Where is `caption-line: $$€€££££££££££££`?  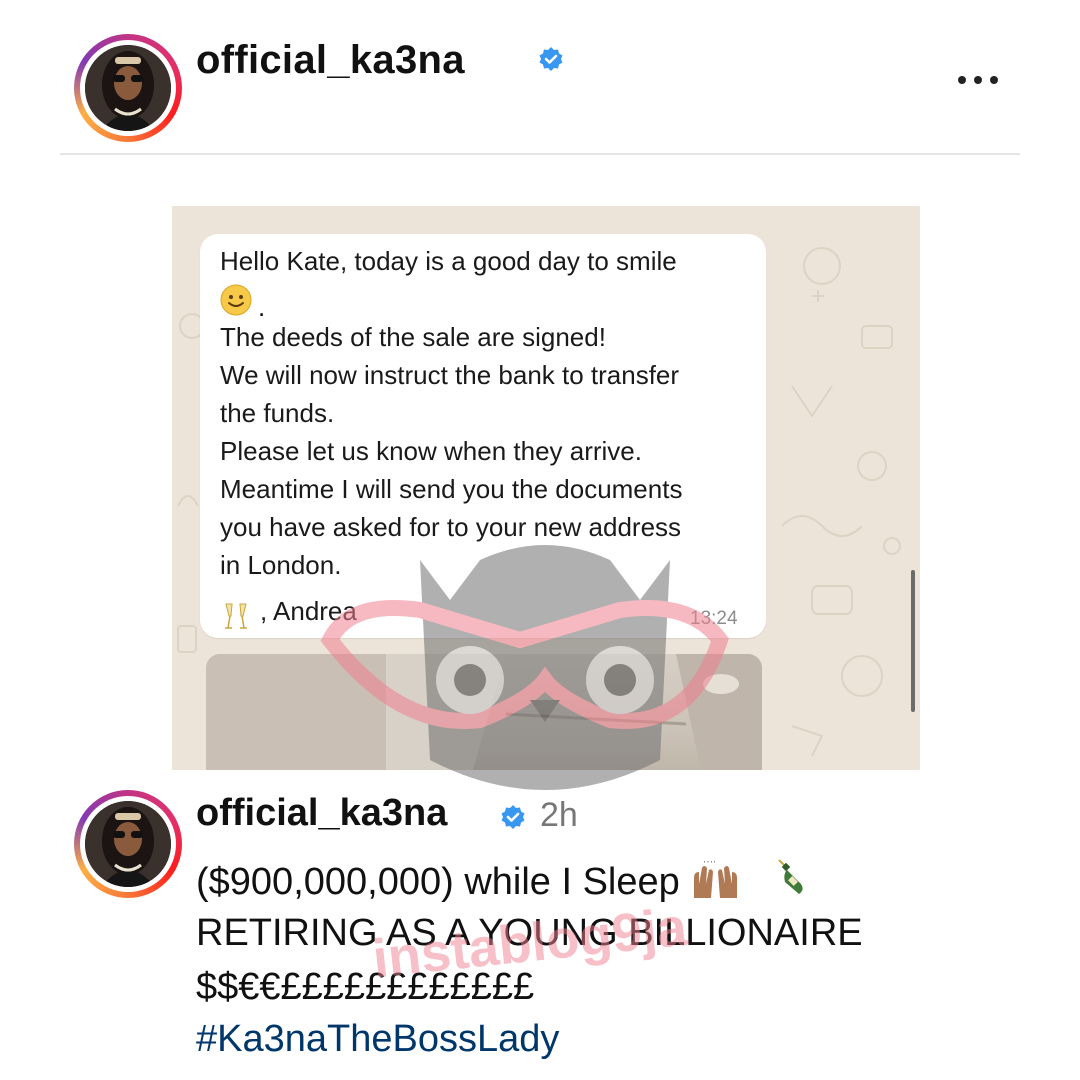
caption-line: $$€€££££££££££££ is located at coordinates (365, 987).